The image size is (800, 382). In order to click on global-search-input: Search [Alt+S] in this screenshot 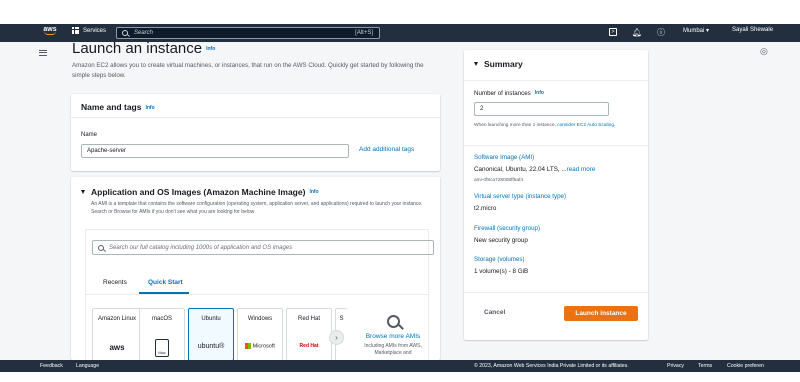, I will do `click(248, 33)`.